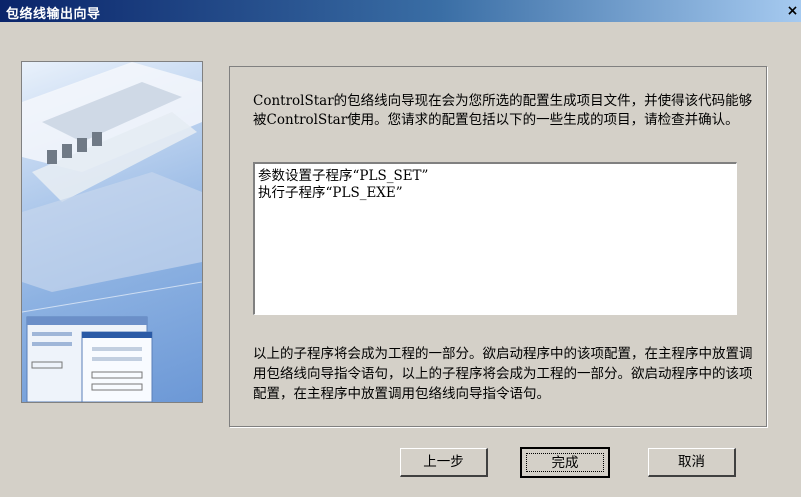 This screenshot has height=497, width=801. What do you see at coordinates (400, 11) in the screenshot?
I see `title-bar: 包络线输出向导 ×` at bounding box center [400, 11].